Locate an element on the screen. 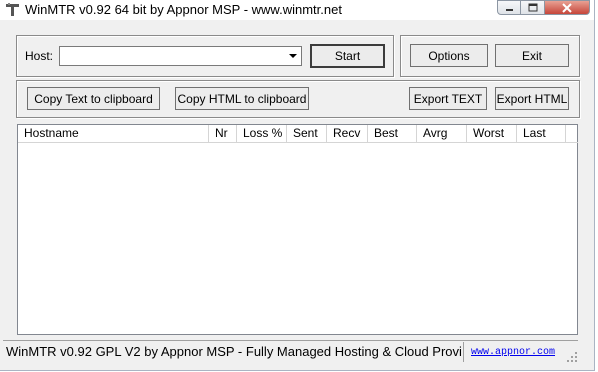 This screenshot has height=372, width=598. export-html-button: Export HTML is located at coordinates (532, 98).